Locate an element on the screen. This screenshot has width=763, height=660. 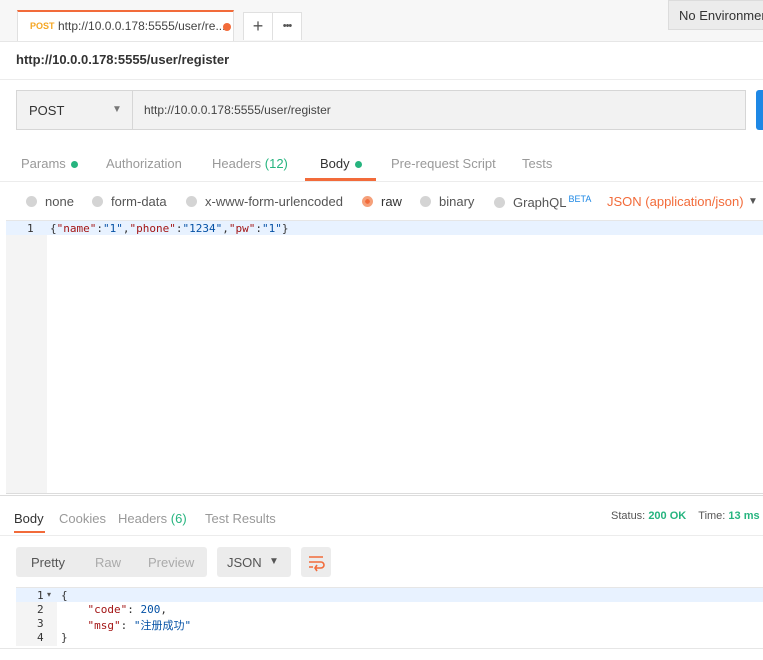
radio-form-data: form-data is located at coordinates (129, 201).